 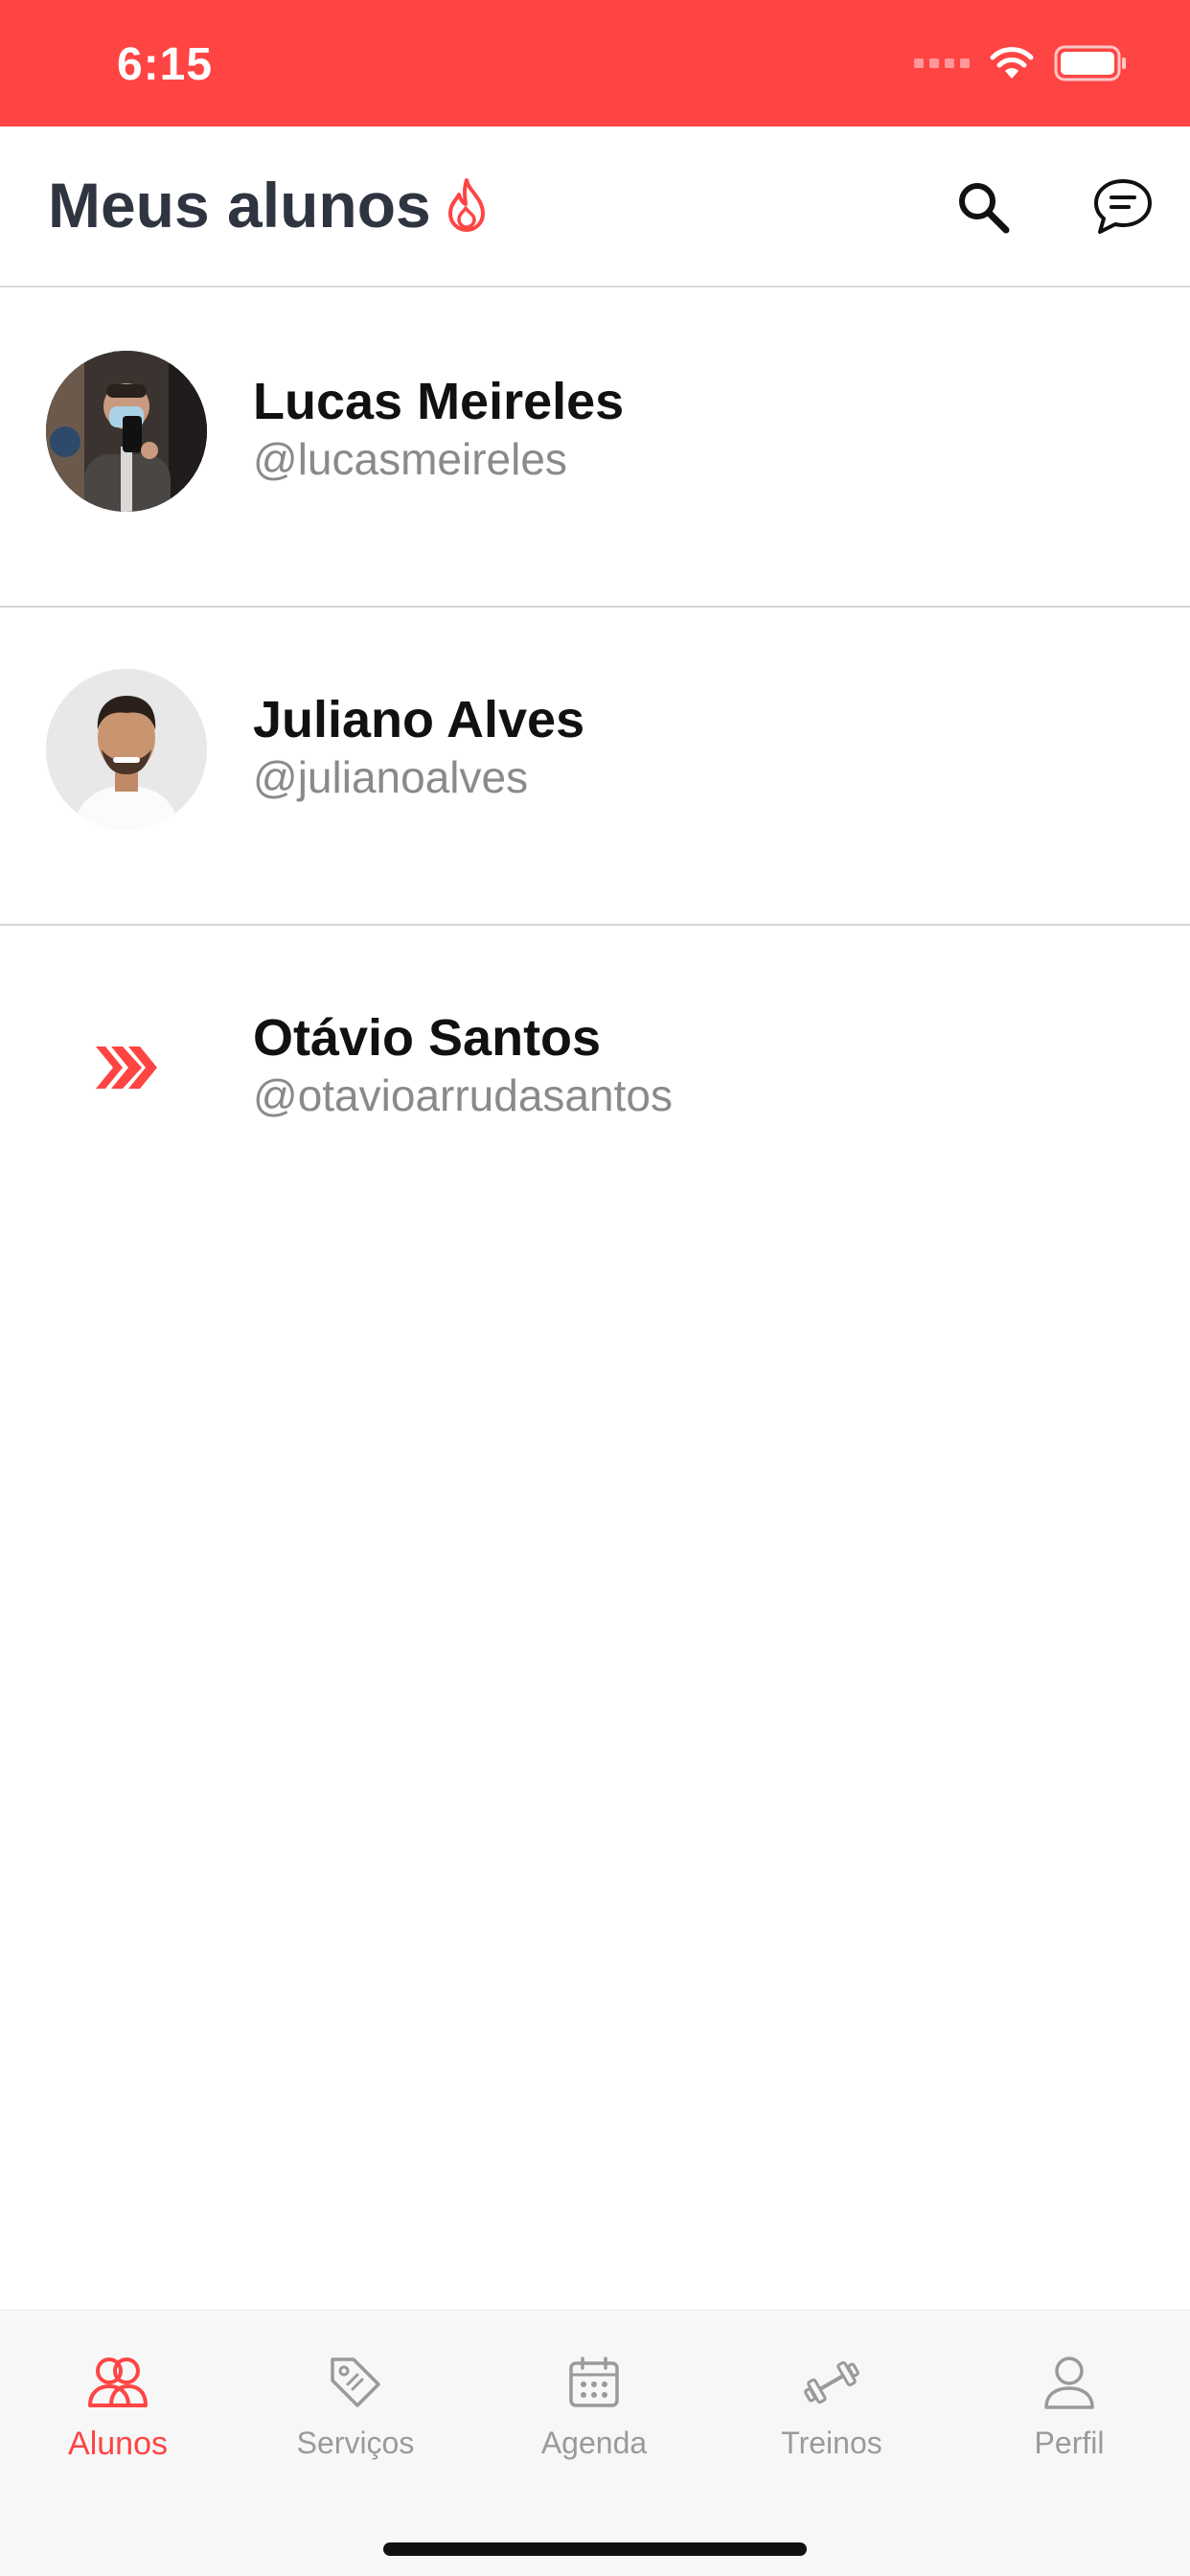 What do you see at coordinates (1070, 2382) in the screenshot?
I see `person-icon` at bounding box center [1070, 2382].